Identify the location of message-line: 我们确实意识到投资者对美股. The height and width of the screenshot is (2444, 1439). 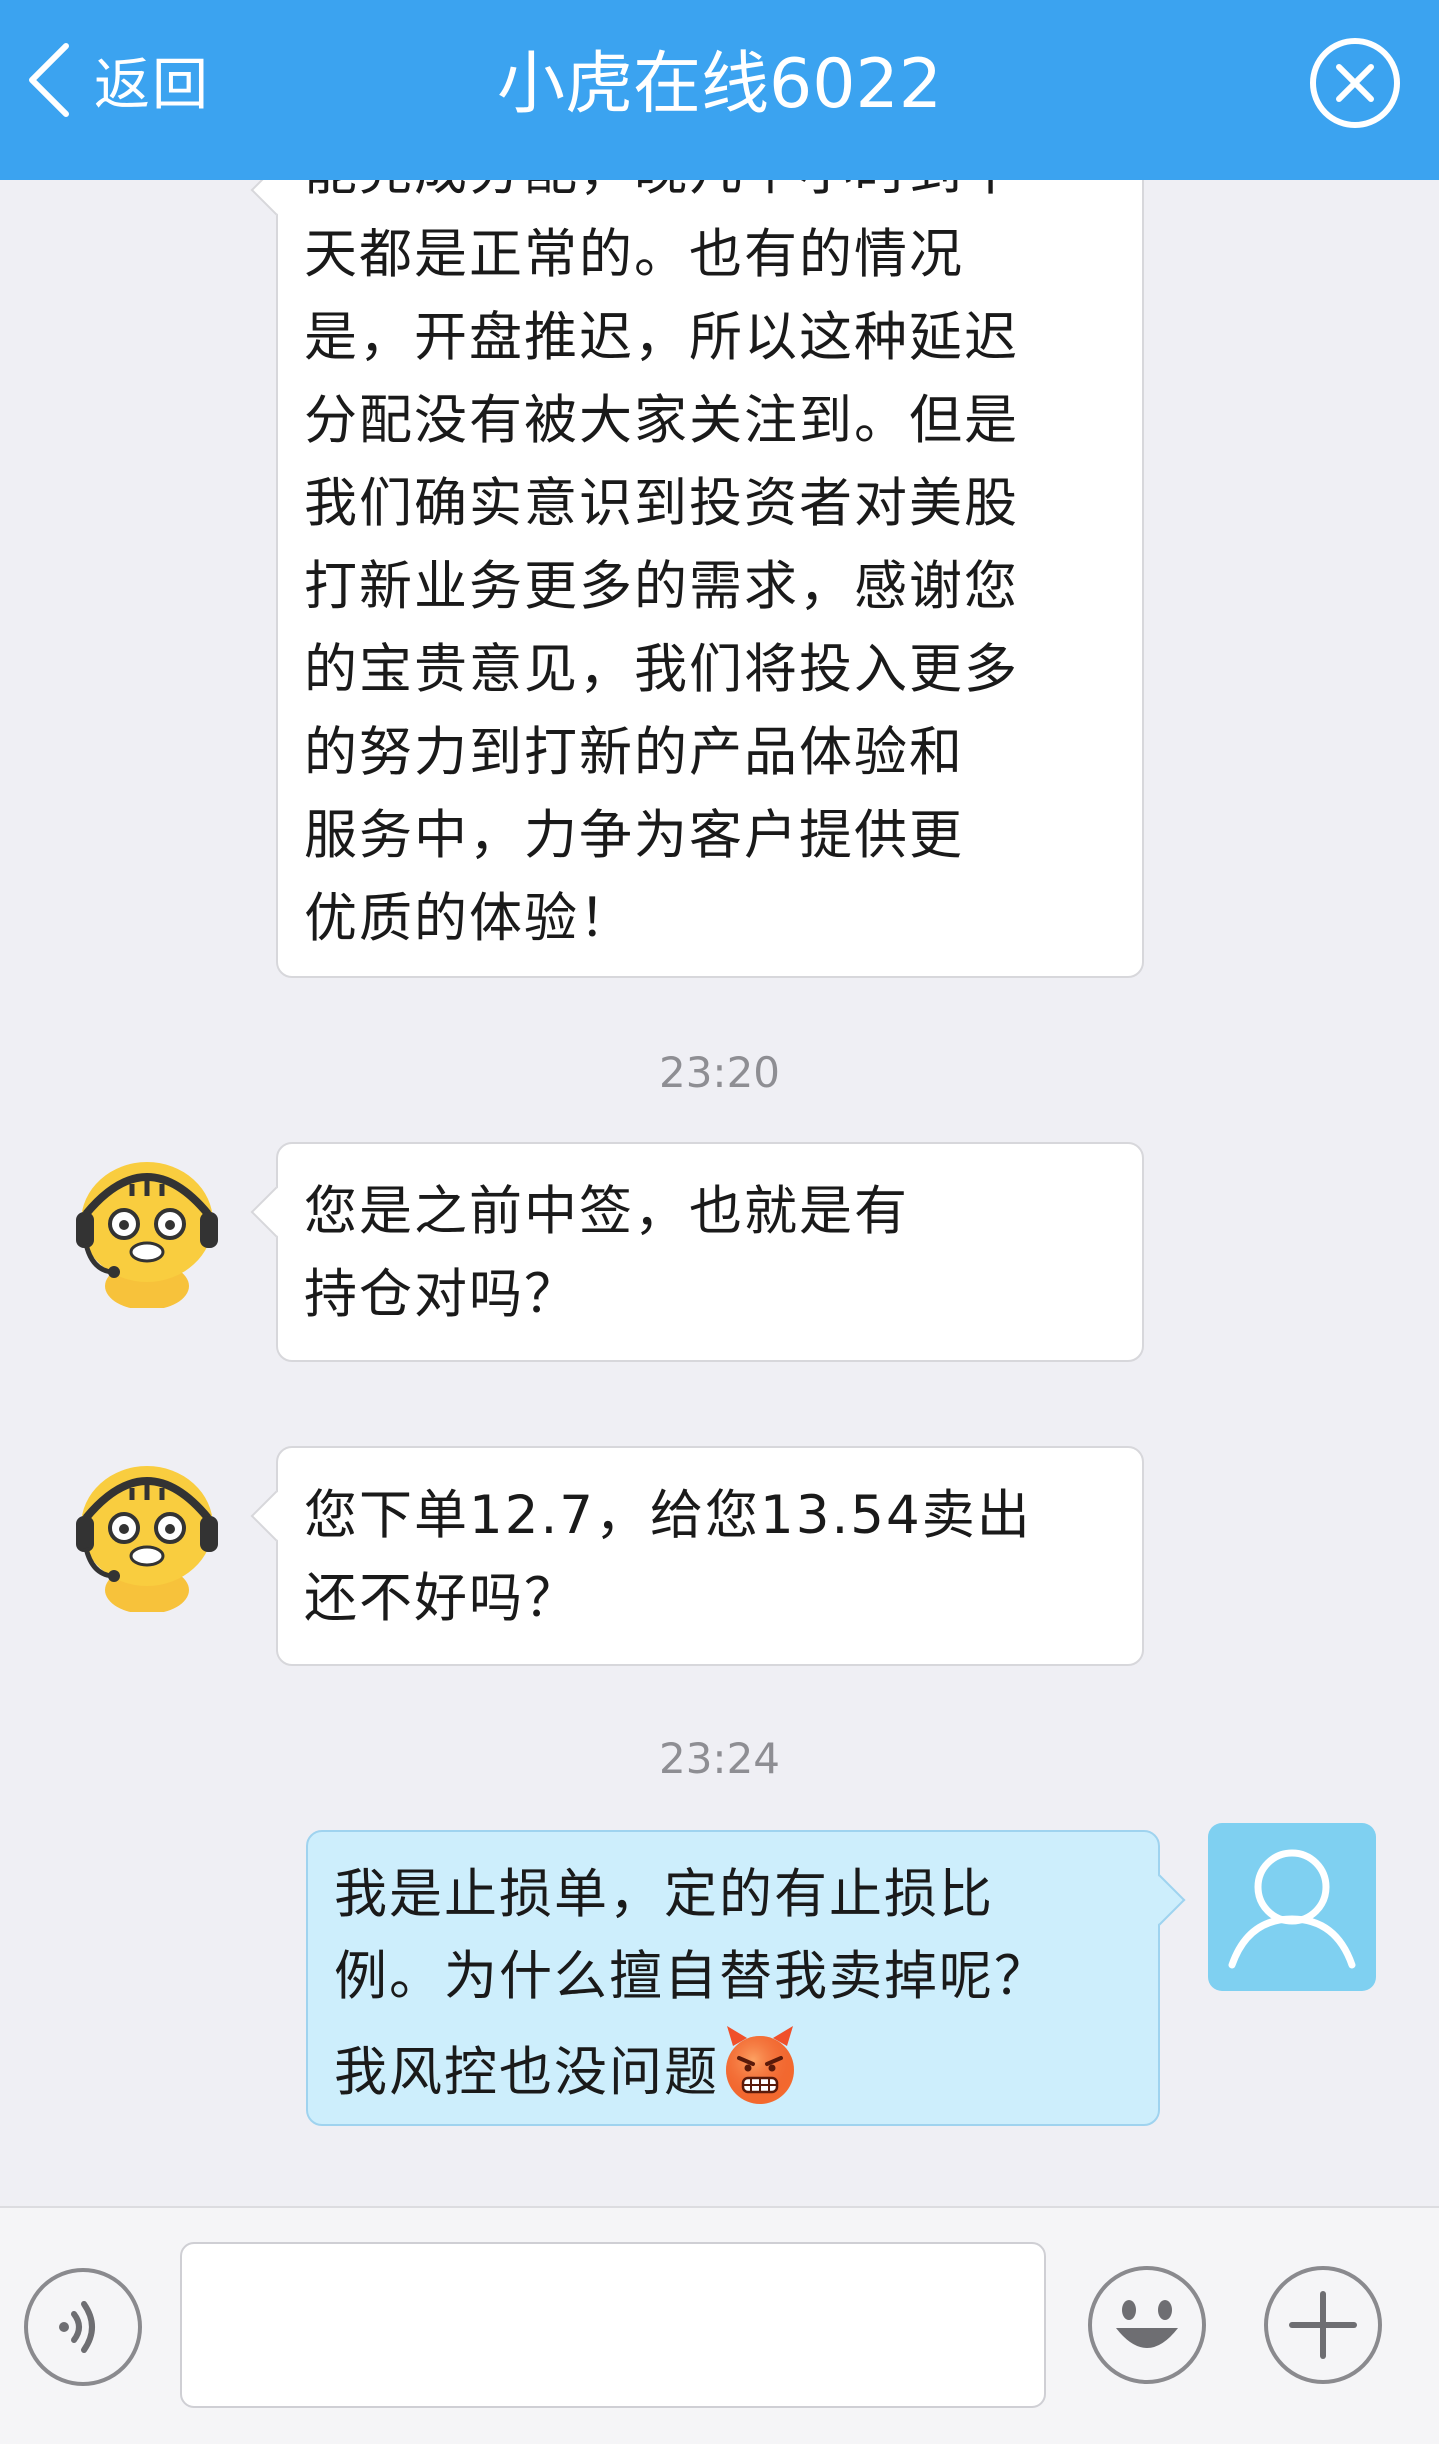
(661, 503).